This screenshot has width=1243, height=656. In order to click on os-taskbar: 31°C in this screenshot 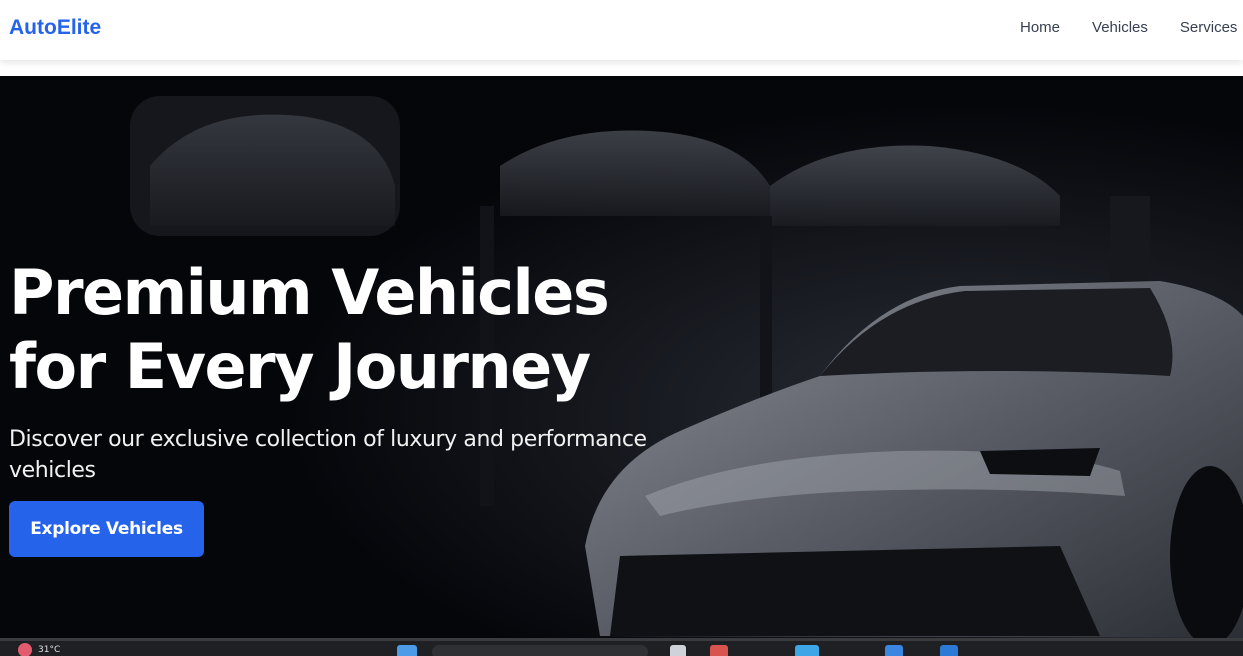, I will do `click(621, 647)`.